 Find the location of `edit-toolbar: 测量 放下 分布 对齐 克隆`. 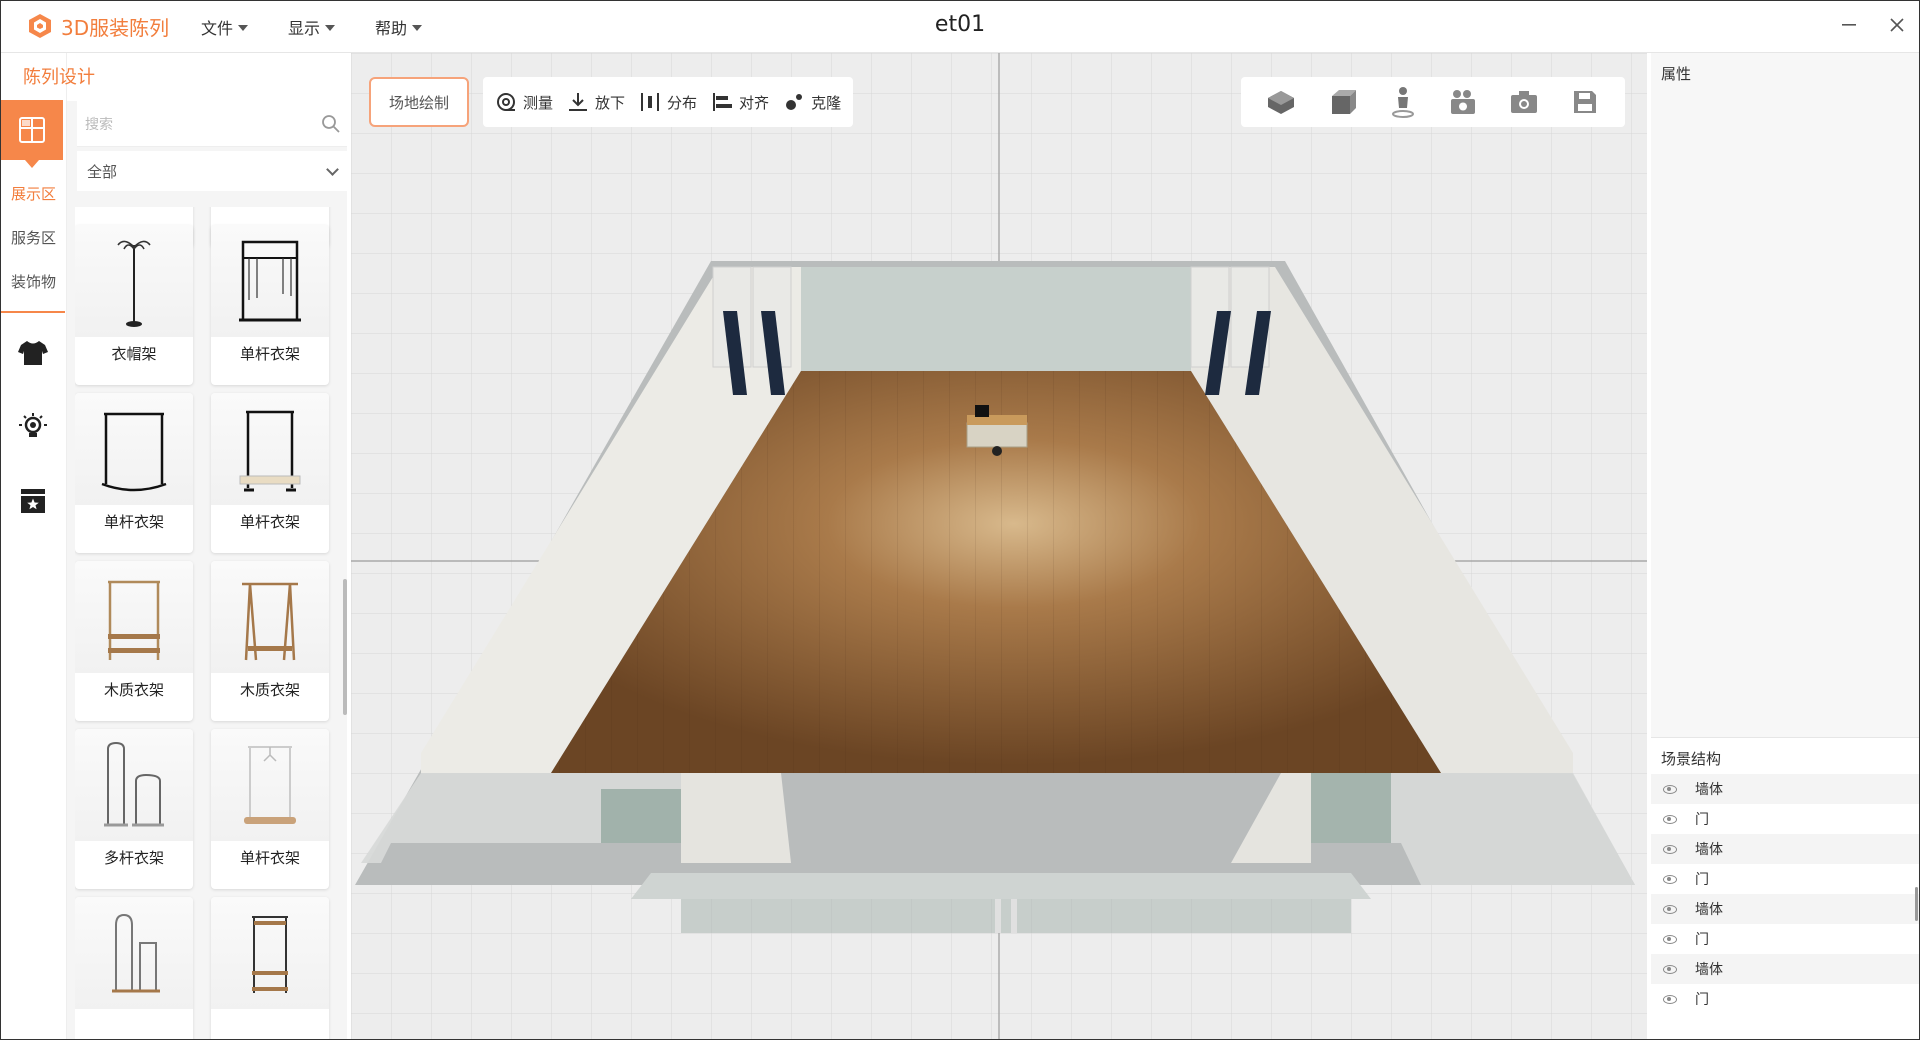

edit-toolbar: 测量 放下 分布 对齐 克隆 is located at coordinates (668, 102).